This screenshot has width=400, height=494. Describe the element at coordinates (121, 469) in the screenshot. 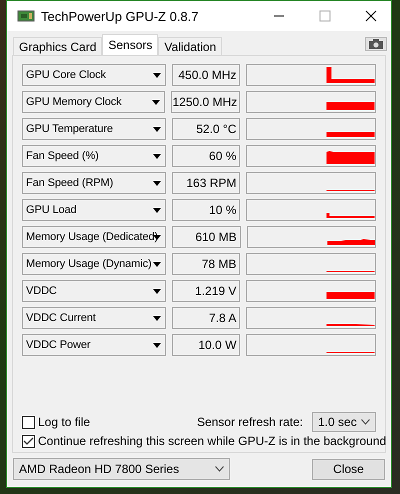

I see `device-dropdown: AMD Radeon HD 7800 Series` at that location.